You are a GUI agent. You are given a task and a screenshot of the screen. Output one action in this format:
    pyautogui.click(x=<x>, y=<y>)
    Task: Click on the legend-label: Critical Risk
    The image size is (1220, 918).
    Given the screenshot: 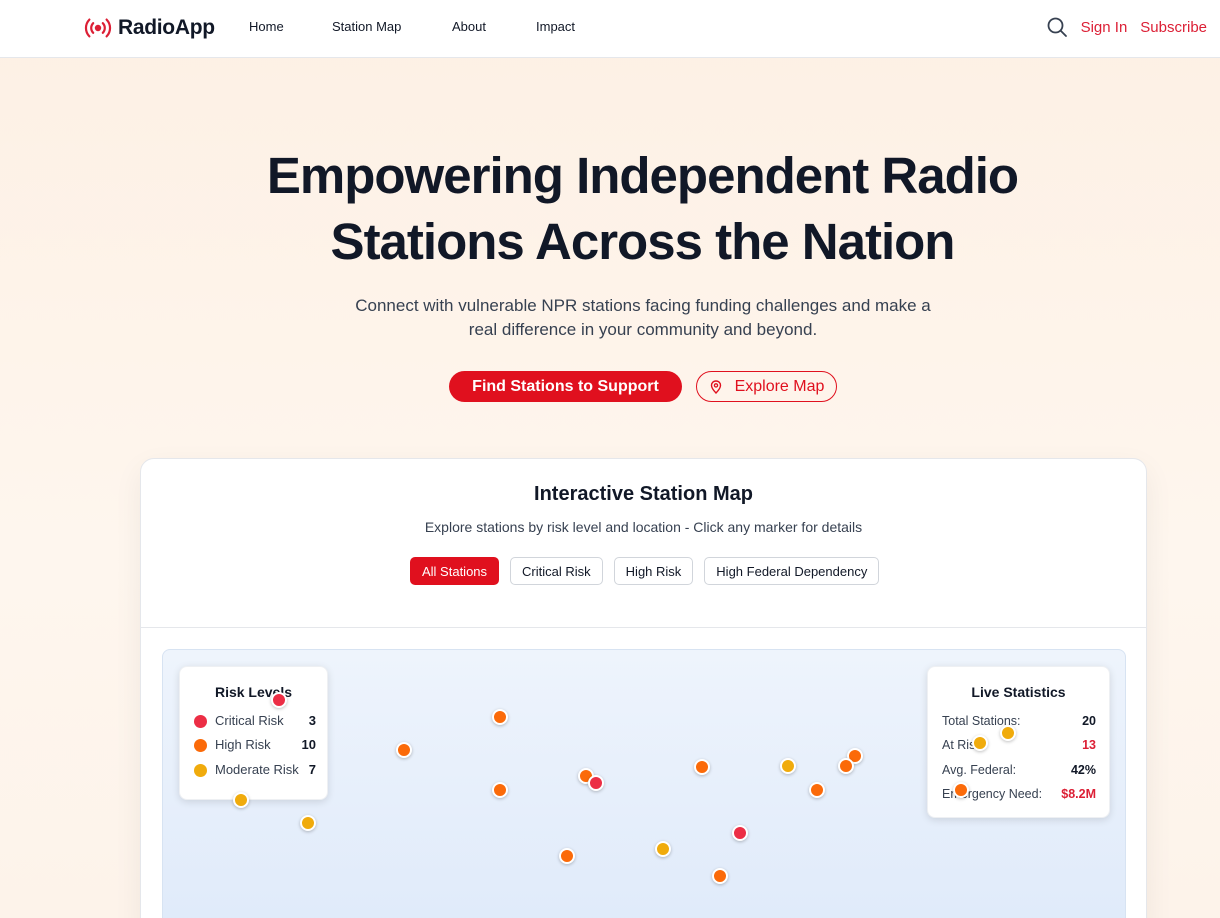 What is the action you would take?
    pyautogui.click(x=249, y=720)
    